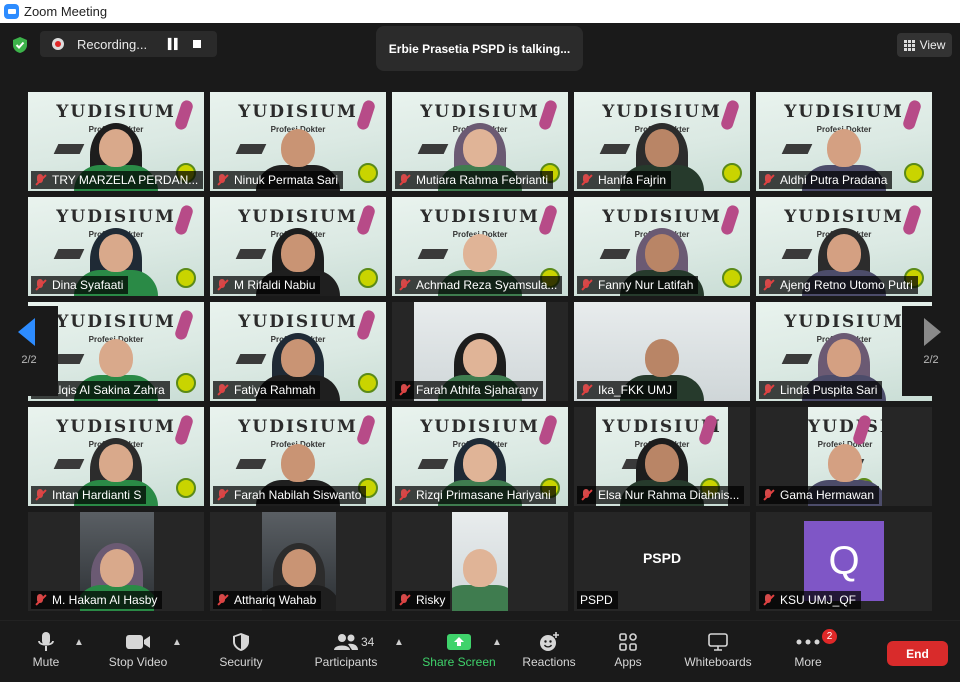 This screenshot has height=682, width=960. I want to click on reactions-button: Reactions, so click(549, 653).